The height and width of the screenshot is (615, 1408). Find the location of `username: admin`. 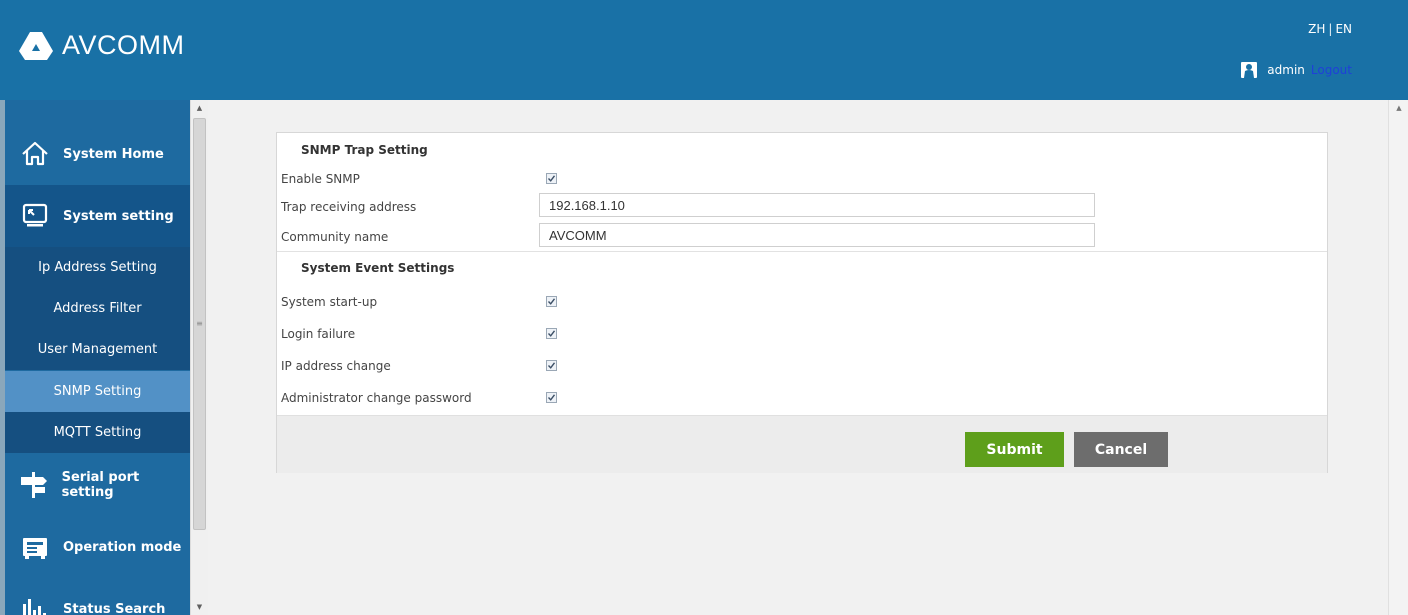

username: admin is located at coordinates (1286, 70).